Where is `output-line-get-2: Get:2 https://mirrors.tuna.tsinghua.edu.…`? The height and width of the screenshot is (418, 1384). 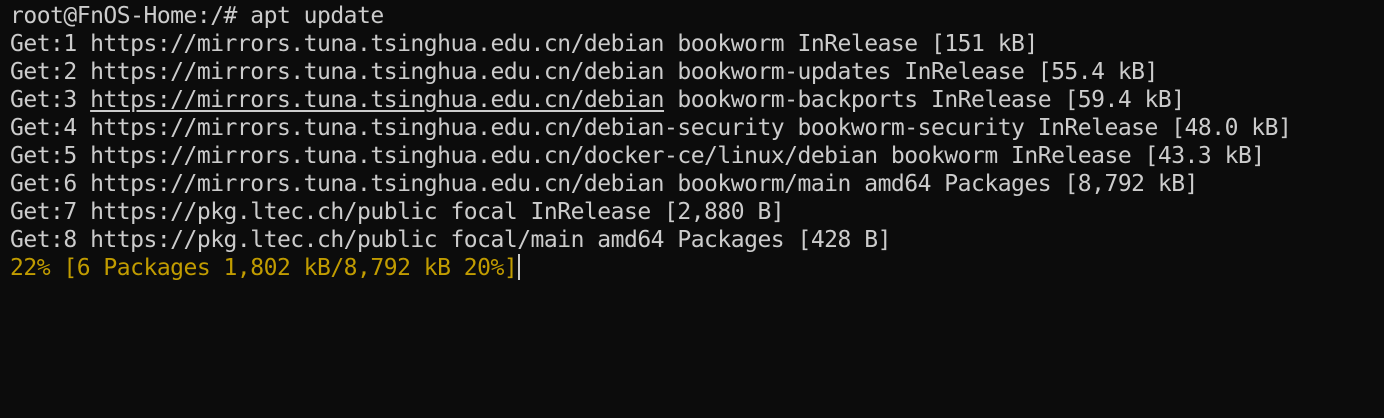
output-line-get-2: Get:2 https://mirrors.tuna.tsinghua.edu.… is located at coordinates (584, 72).